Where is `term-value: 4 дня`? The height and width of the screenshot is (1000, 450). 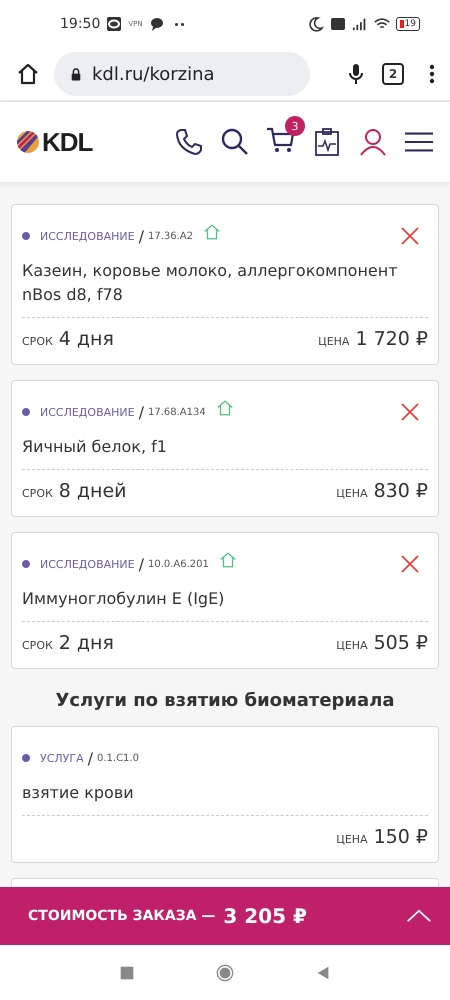 term-value: 4 дня is located at coordinates (86, 339).